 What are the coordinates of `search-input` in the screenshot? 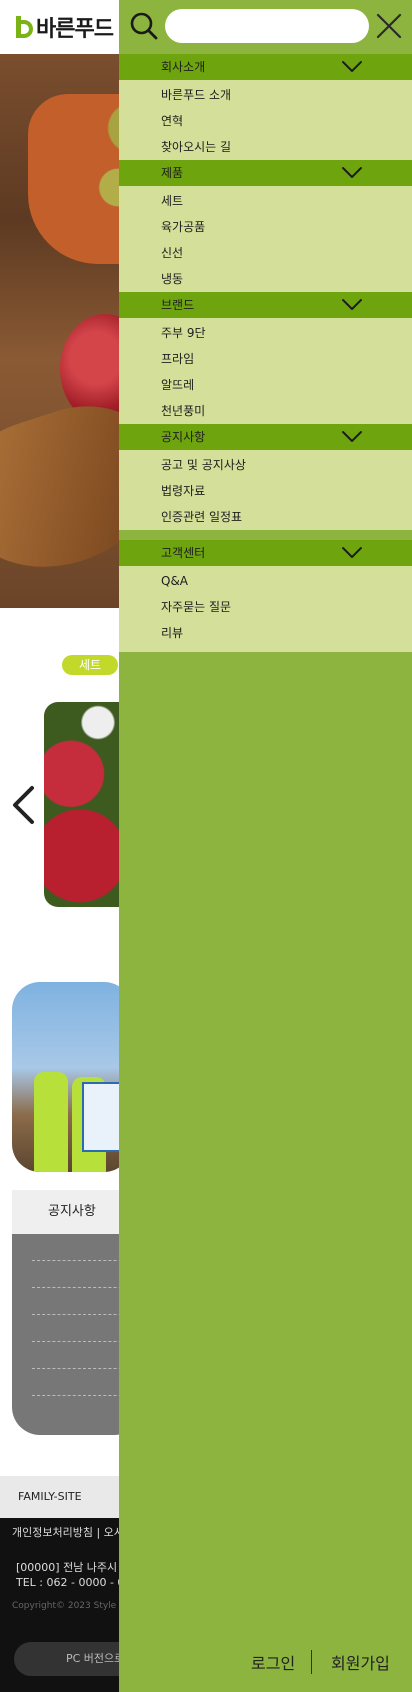 It's located at (267, 26).